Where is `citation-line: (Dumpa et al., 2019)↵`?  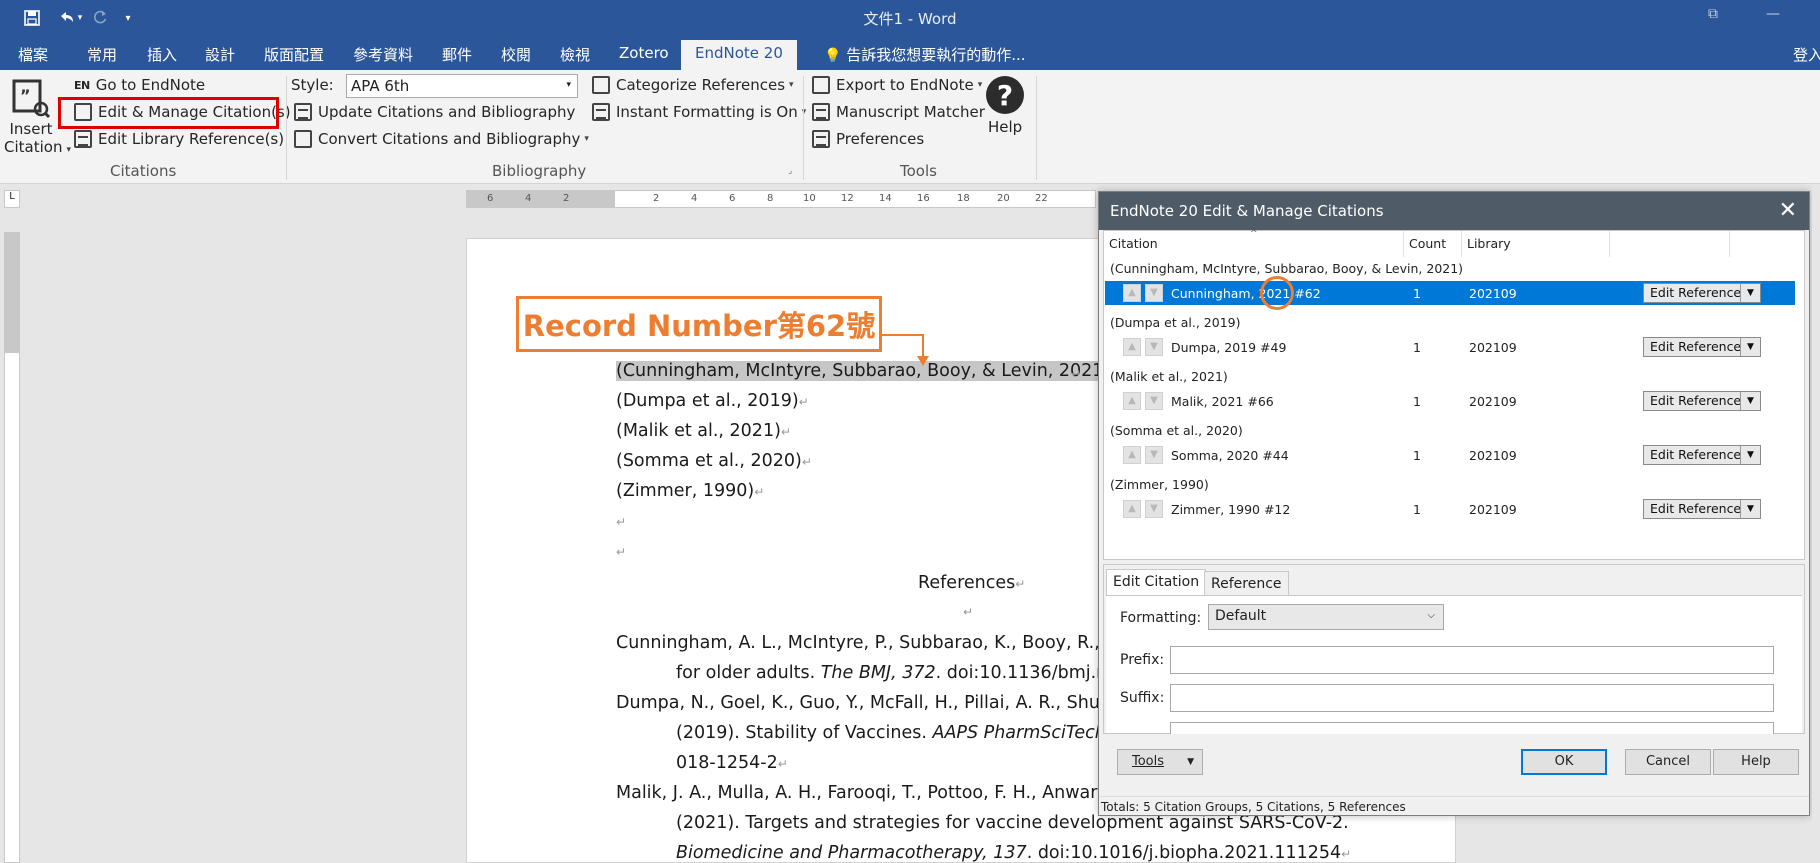 citation-line: (Dumpa et al., 2019)↵ is located at coordinates (712, 401).